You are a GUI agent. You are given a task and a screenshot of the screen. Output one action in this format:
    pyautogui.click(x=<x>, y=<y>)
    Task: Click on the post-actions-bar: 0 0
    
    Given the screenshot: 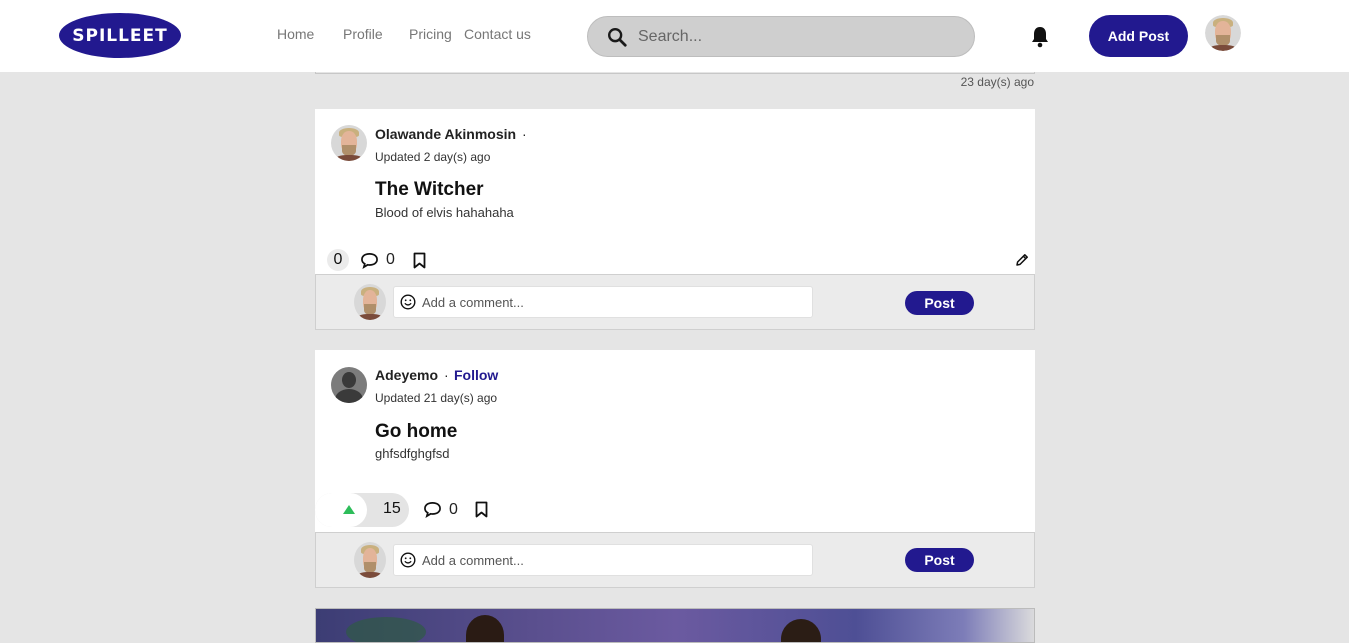 What is the action you would take?
    pyautogui.click(x=675, y=260)
    